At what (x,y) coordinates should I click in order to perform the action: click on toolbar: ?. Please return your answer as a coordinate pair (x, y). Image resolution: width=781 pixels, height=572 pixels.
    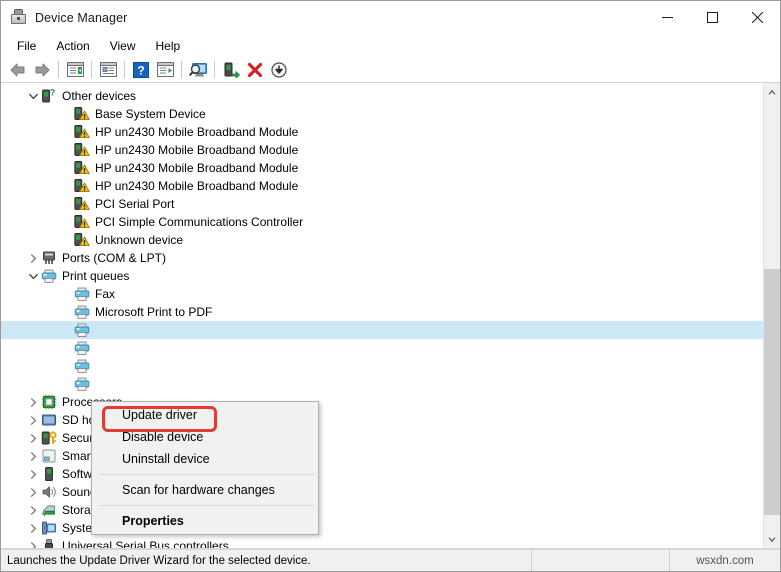
    Looking at the image, I should click on (390, 70).